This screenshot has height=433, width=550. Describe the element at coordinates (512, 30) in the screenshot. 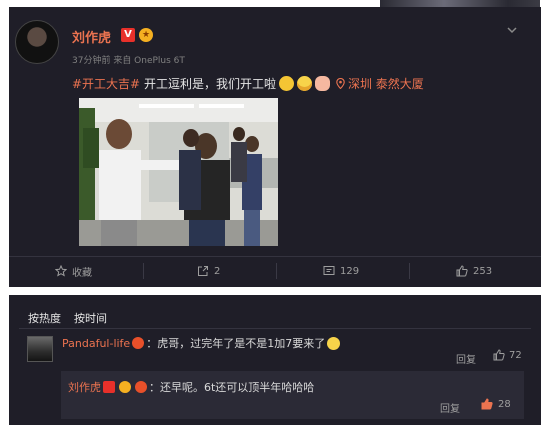

I see `chevron-down-icon` at that location.